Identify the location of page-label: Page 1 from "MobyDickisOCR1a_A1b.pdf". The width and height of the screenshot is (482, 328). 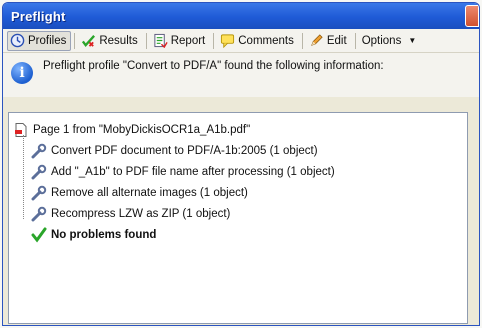
(142, 129).